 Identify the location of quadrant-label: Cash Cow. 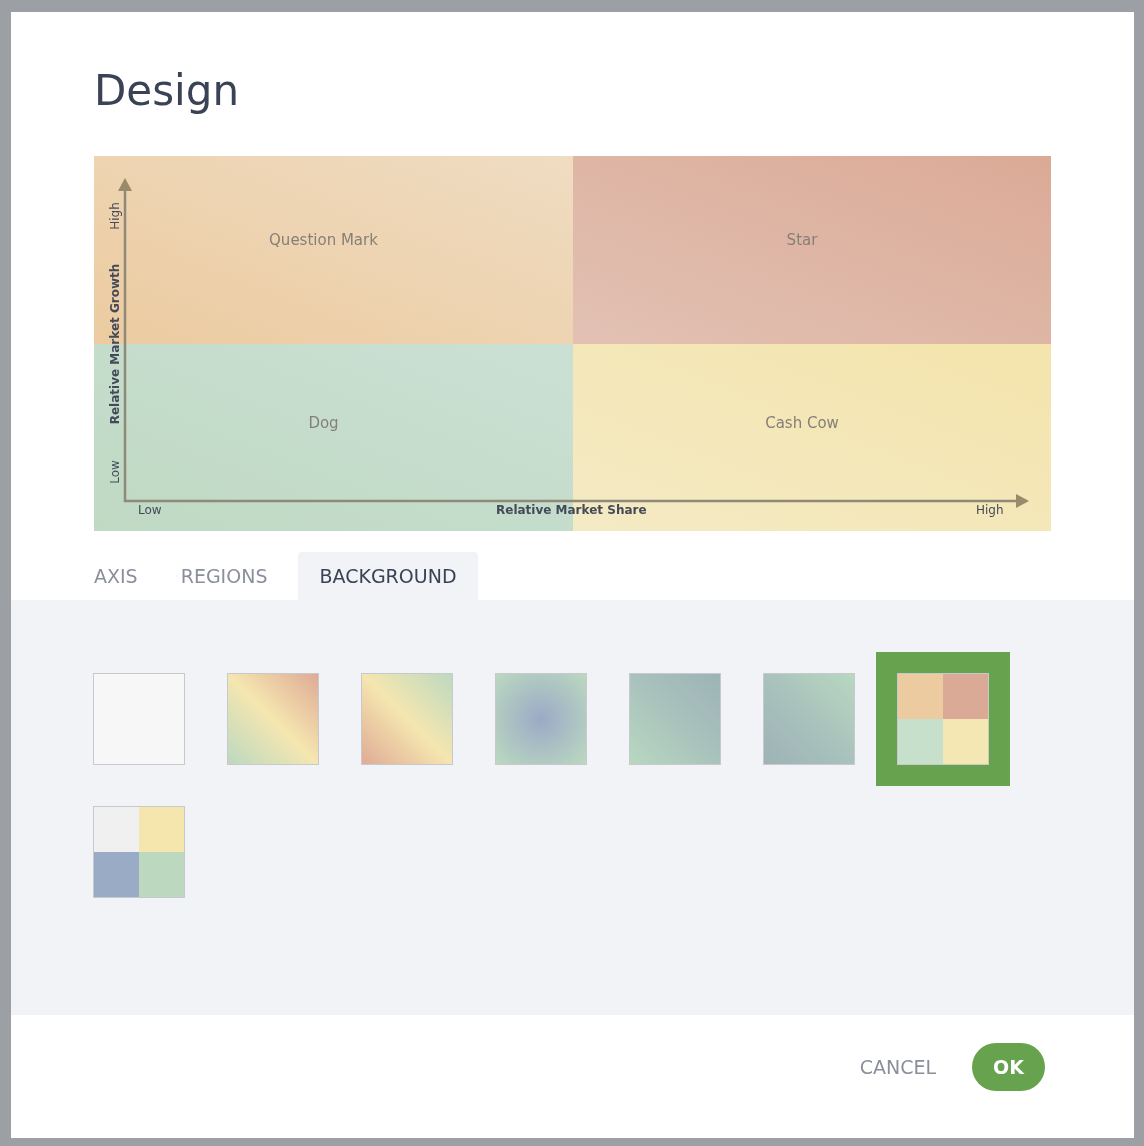
(802, 422).